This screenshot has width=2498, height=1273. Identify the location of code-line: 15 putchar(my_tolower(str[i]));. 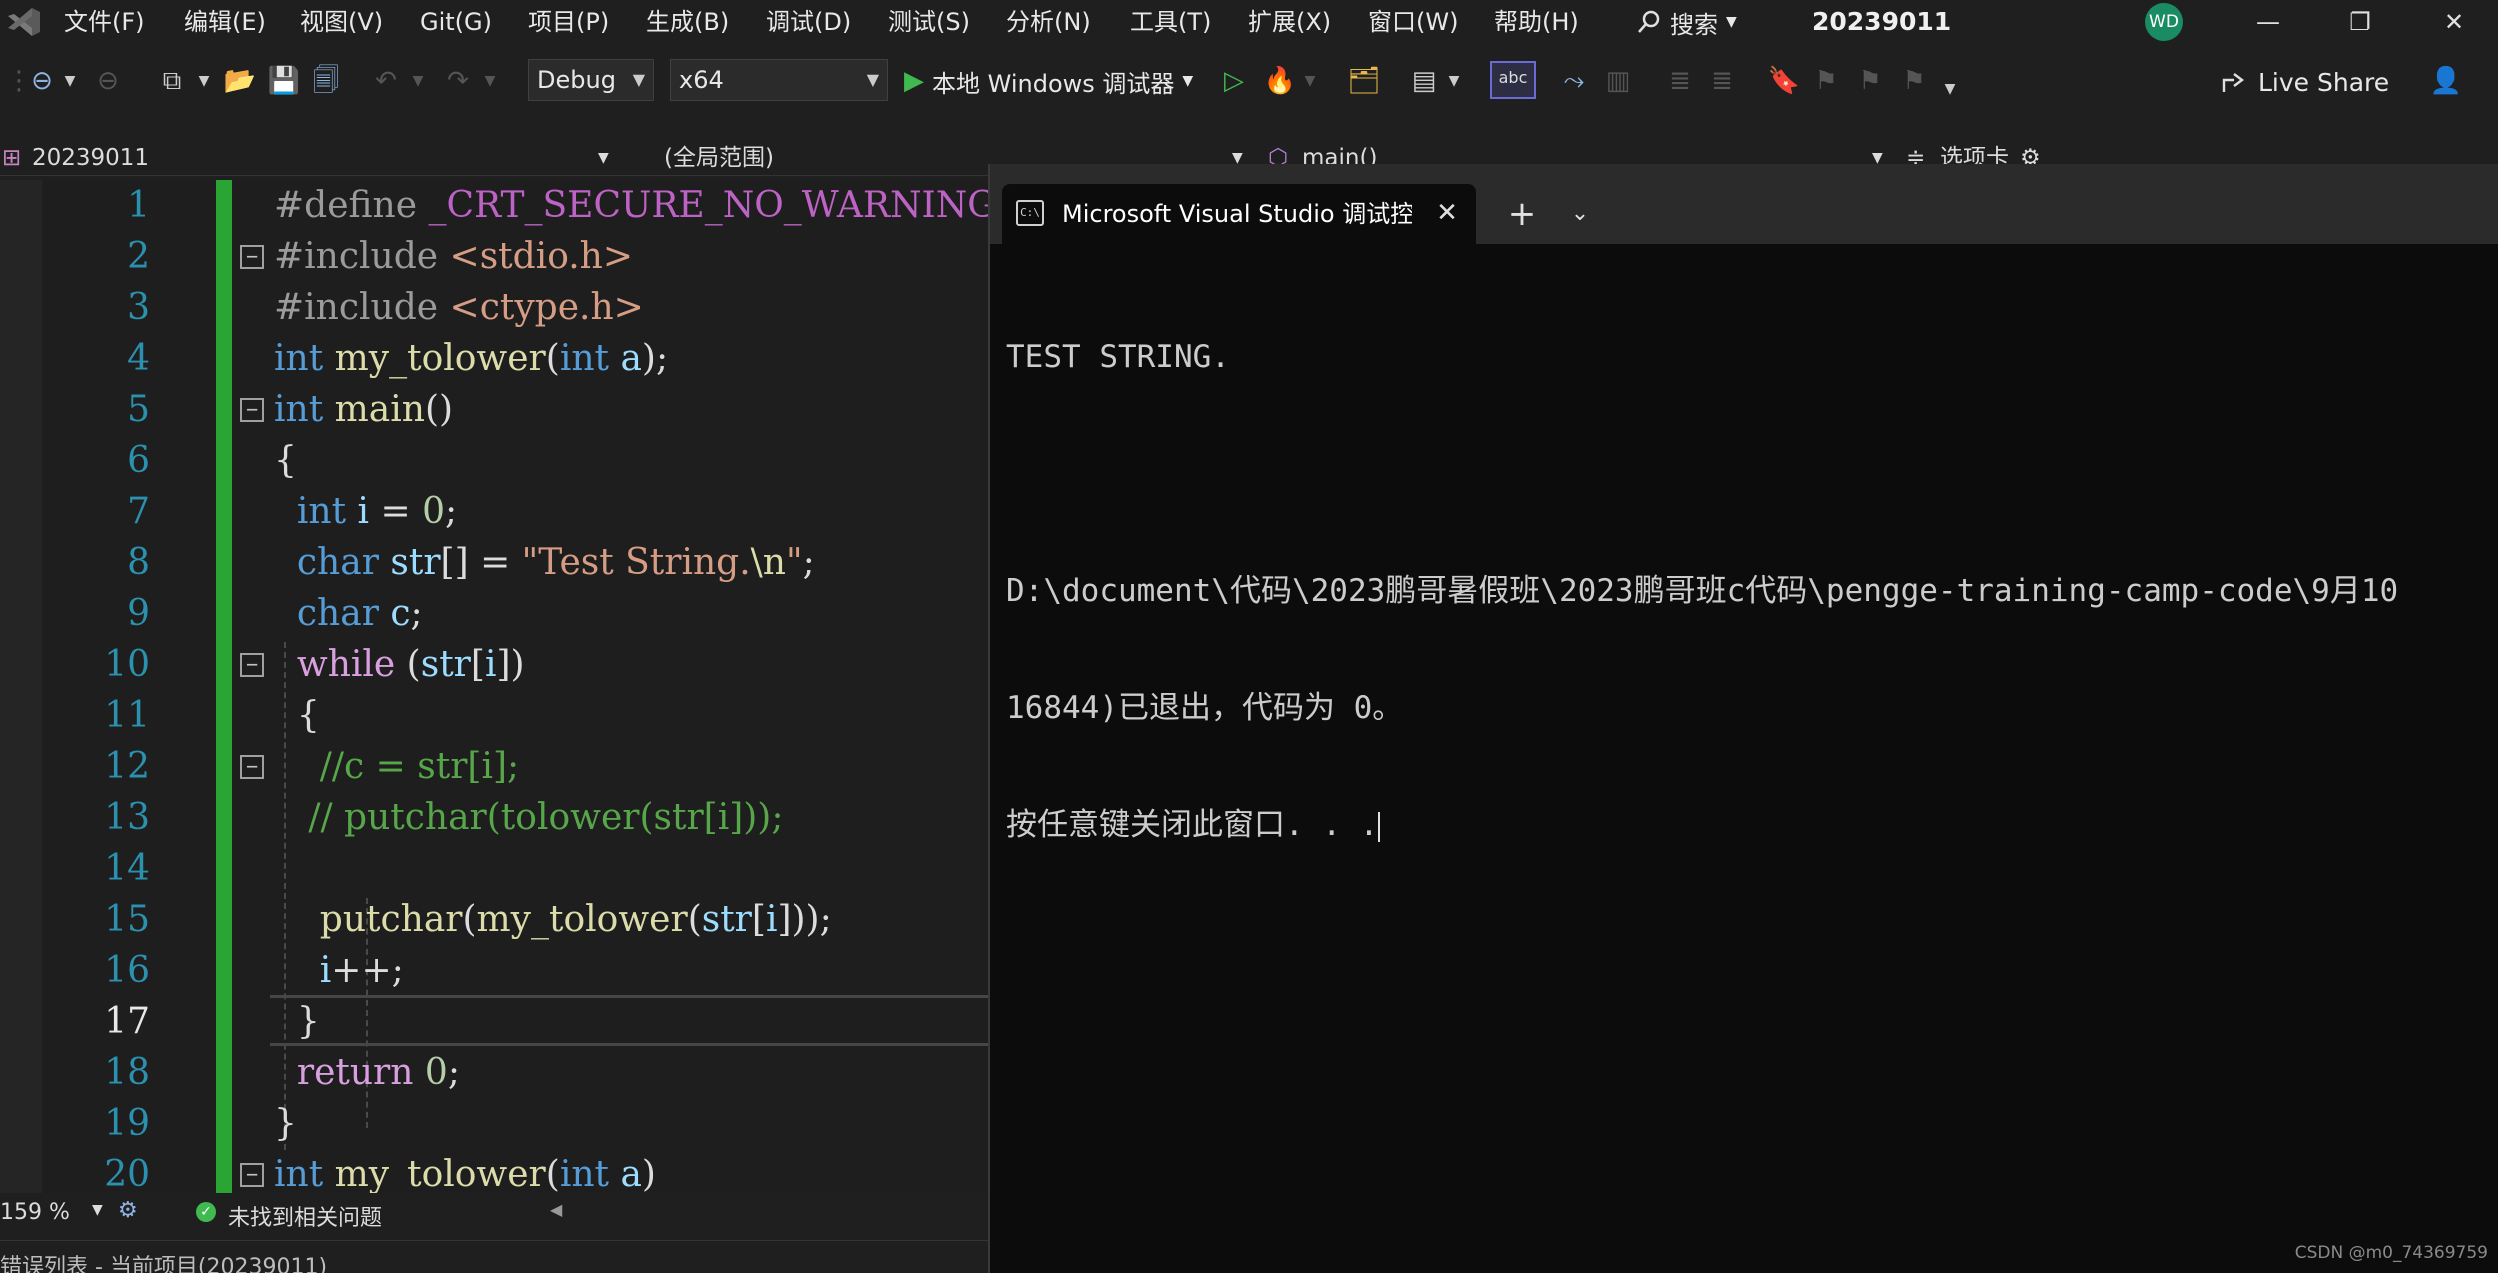
(495, 919).